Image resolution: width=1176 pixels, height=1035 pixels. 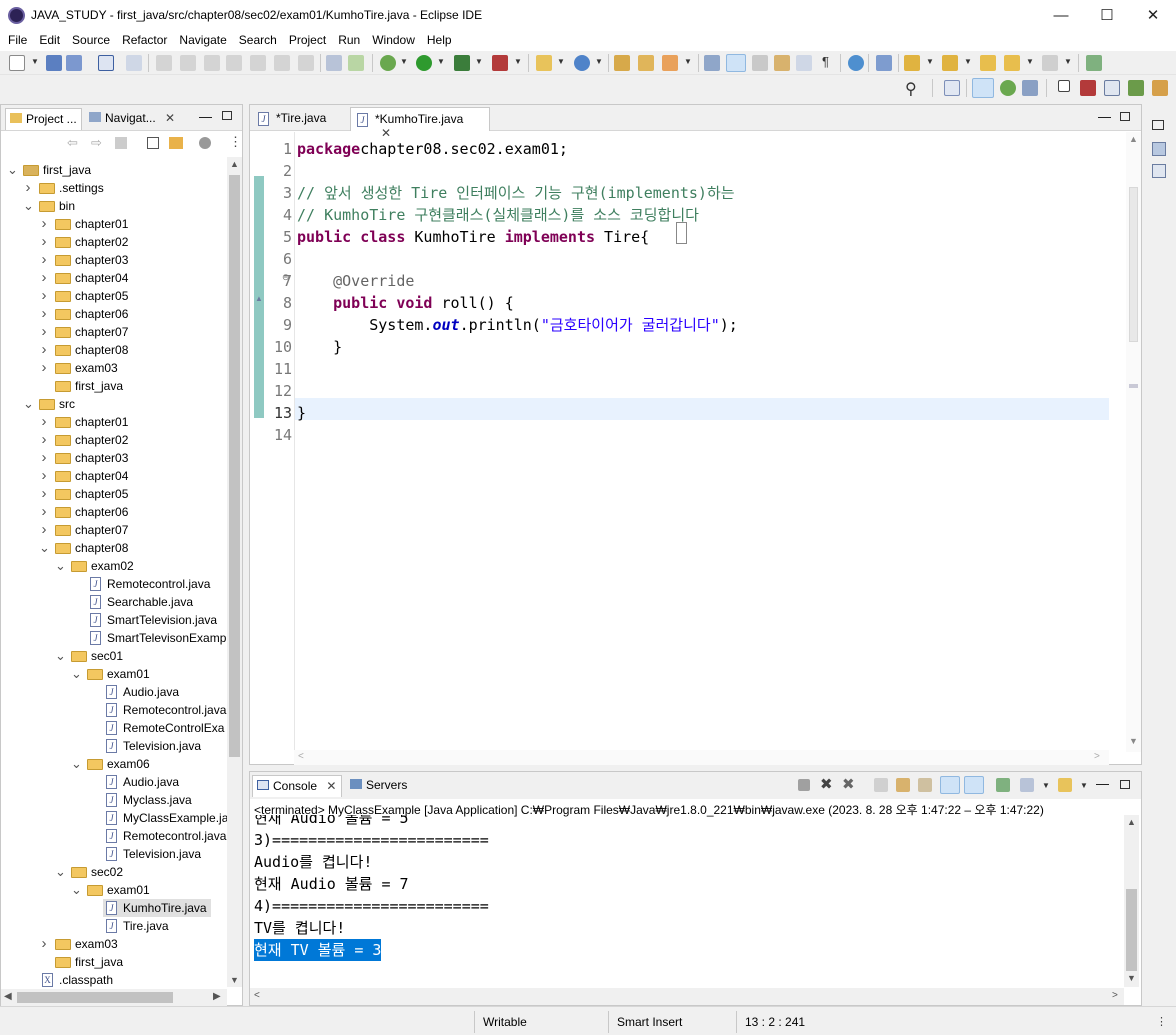 What do you see at coordinates (164, 63) in the screenshot?
I see `resume-icon` at bounding box center [164, 63].